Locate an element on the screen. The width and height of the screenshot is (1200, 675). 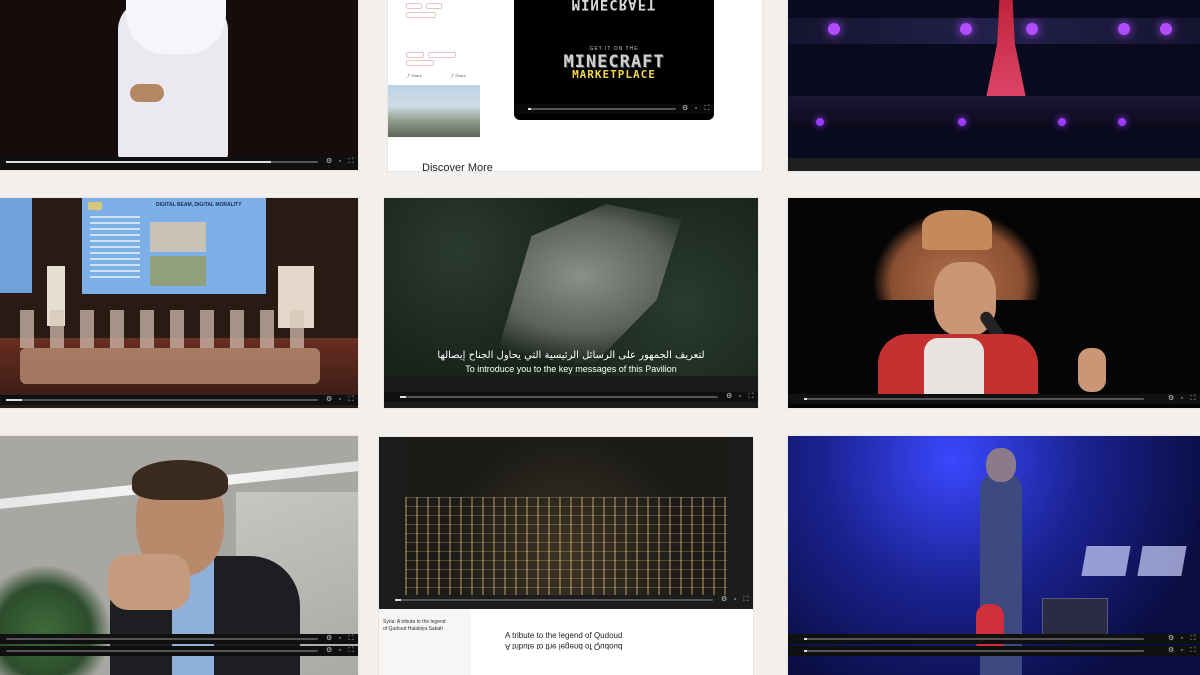
plant is located at coordinates (55, 620).